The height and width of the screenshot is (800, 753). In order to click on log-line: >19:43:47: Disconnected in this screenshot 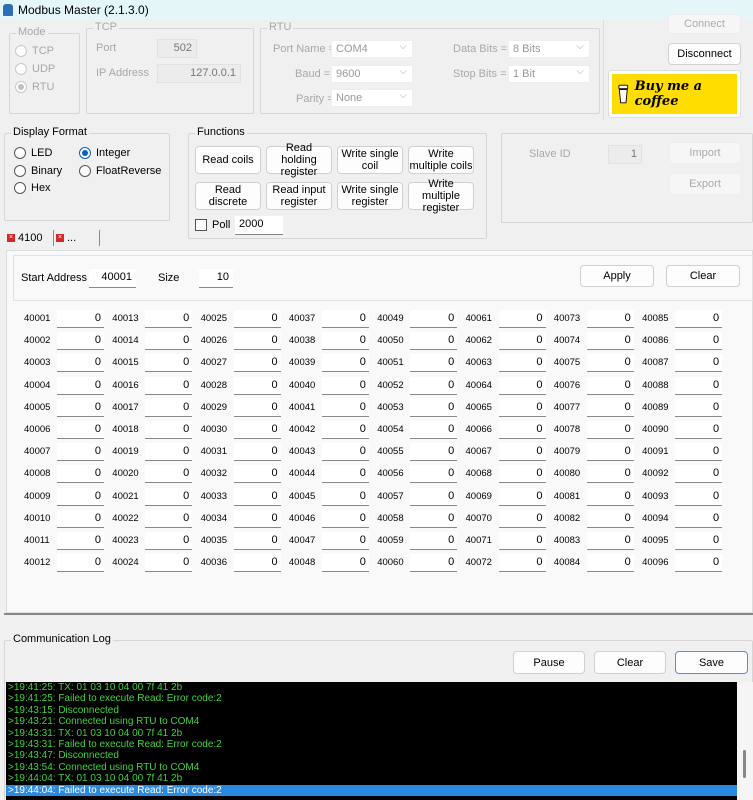, I will do `click(371, 755)`.